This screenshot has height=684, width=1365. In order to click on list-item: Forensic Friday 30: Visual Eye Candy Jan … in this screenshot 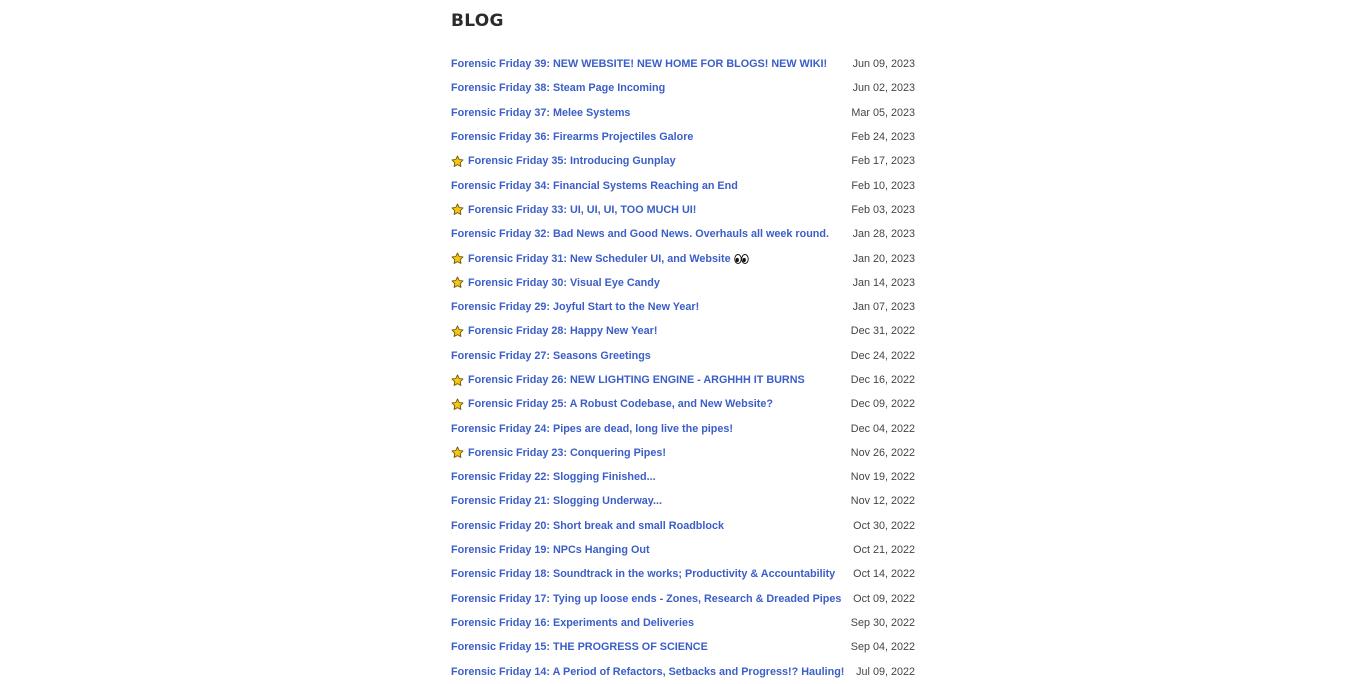, I will do `click(686, 283)`.